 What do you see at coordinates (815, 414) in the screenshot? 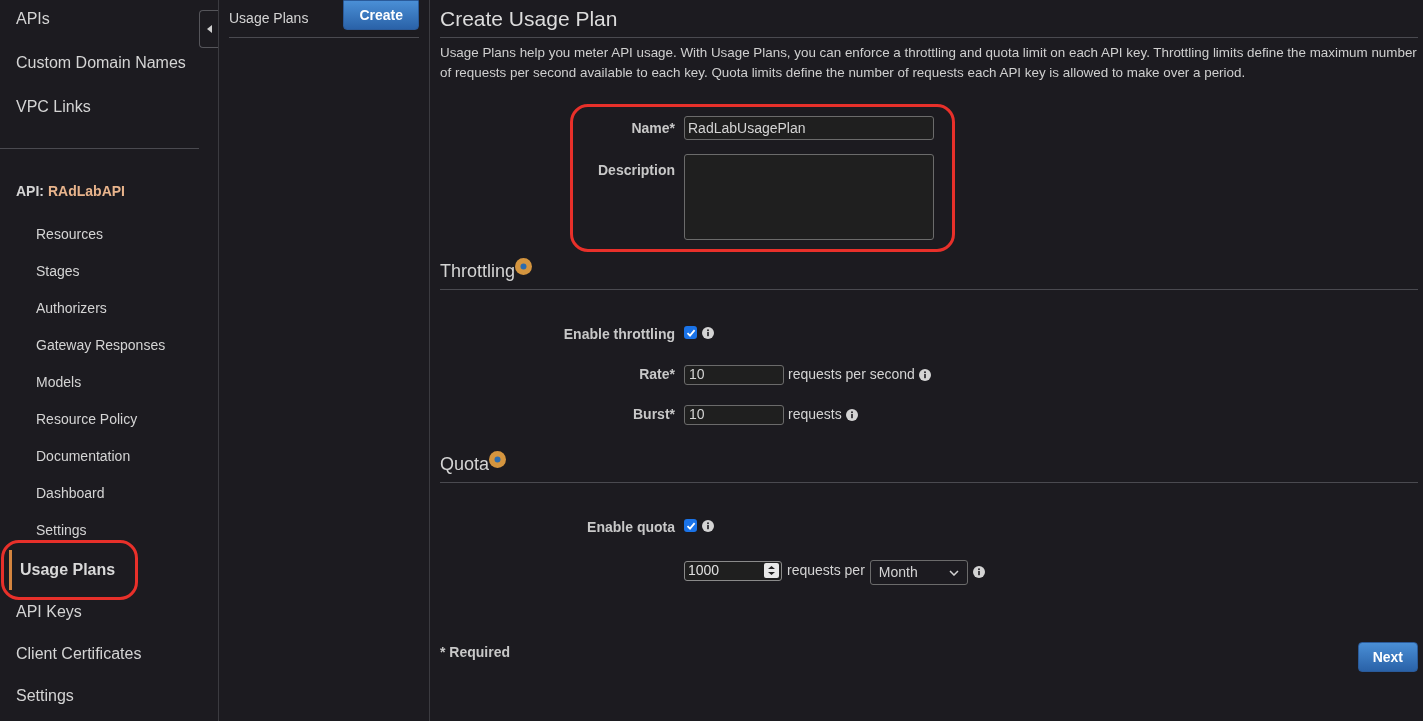
I see `unit-text: requests` at bounding box center [815, 414].